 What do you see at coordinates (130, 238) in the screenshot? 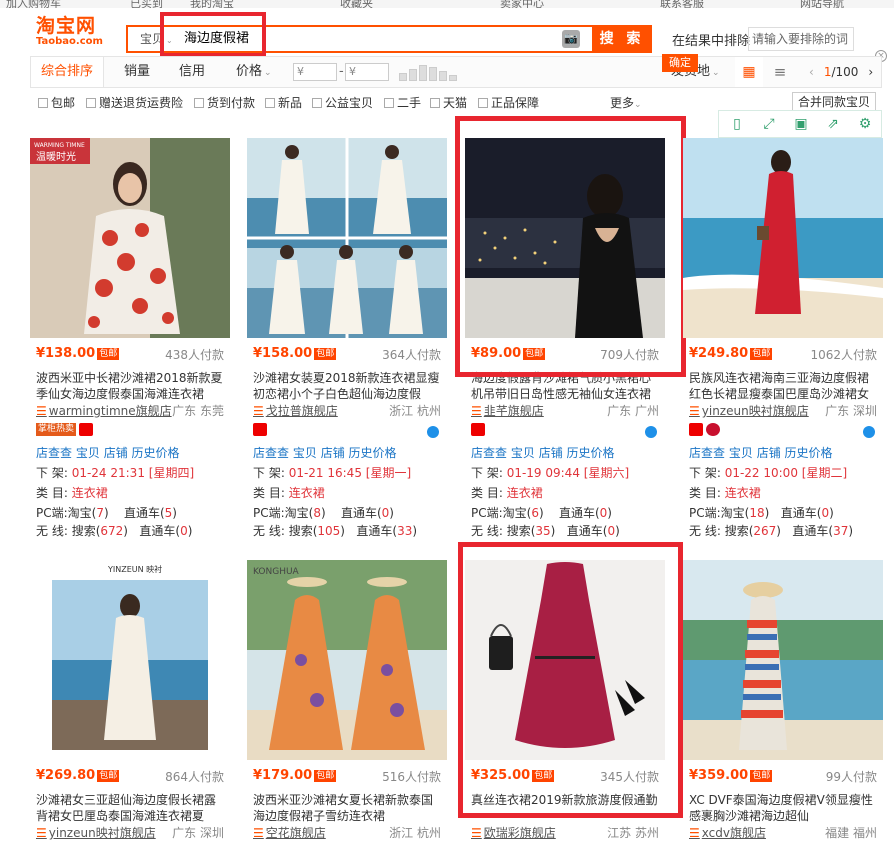
I see `product-image: WARMING TIMNE 温暖时光` at bounding box center [130, 238].